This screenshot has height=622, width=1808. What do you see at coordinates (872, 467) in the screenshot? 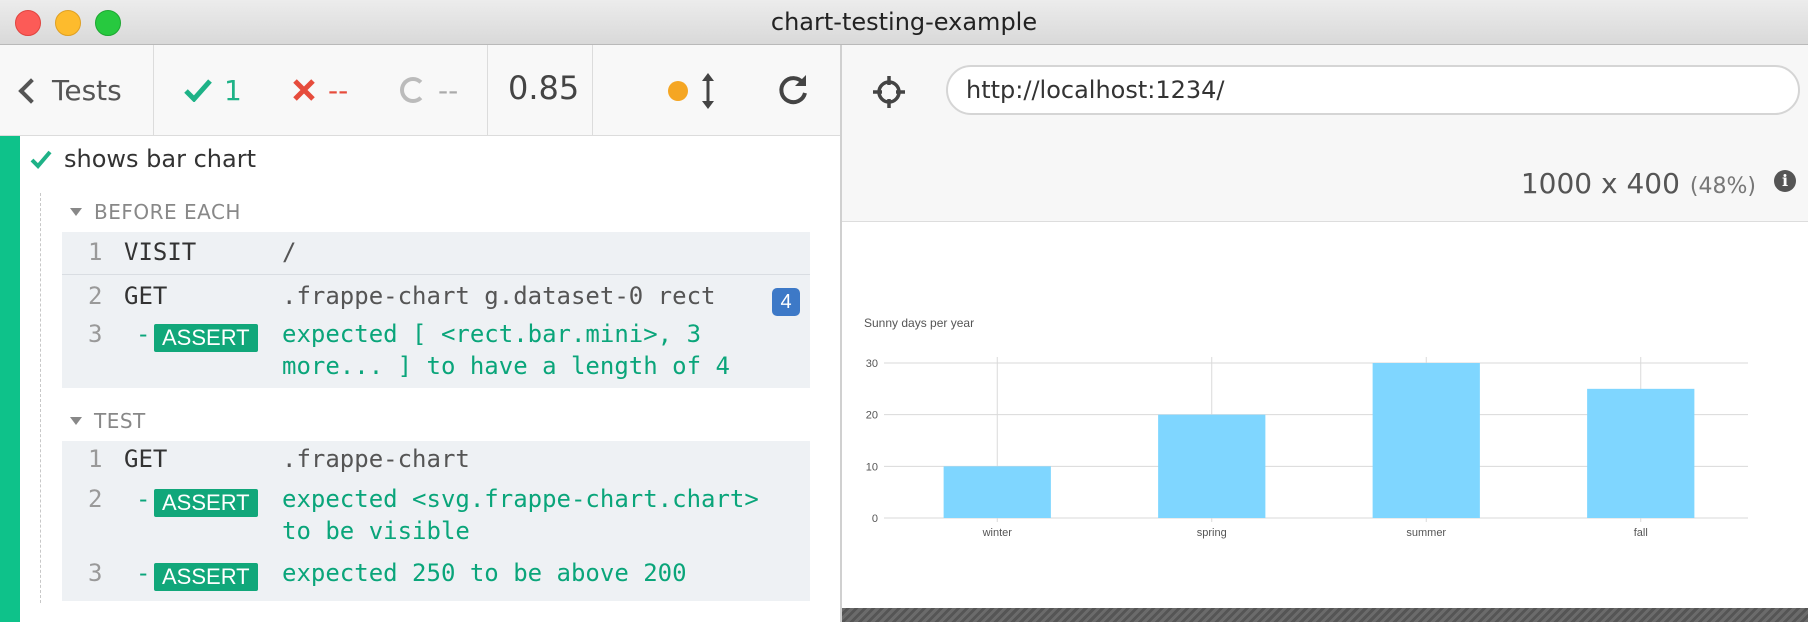
I see `y-tick-label: 10` at bounding box center [872, 467].